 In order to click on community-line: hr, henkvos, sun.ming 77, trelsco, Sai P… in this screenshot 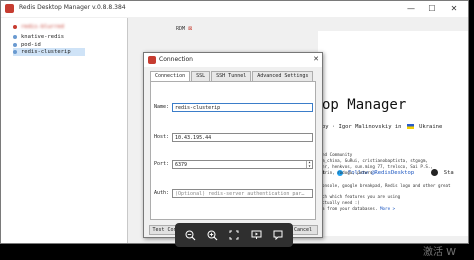, I will do `click(377, 166)`.